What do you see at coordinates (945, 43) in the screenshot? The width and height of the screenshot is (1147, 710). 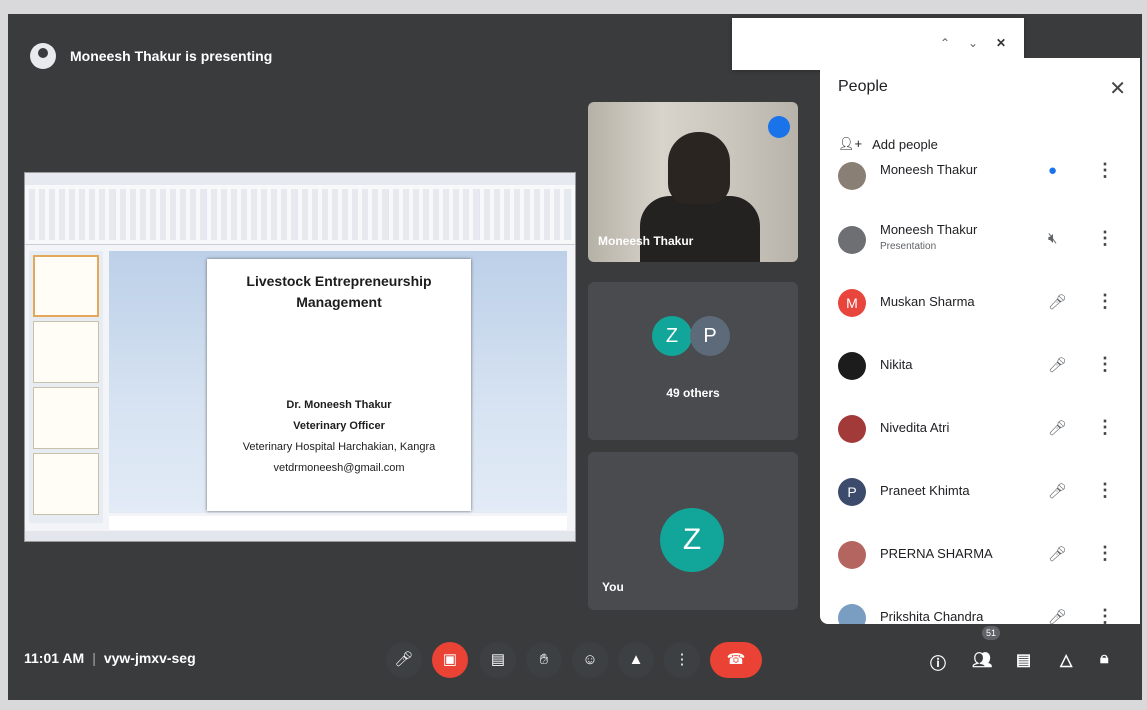 I see `chevron-up-icon: ⌃` at bounding box center [945, 43].